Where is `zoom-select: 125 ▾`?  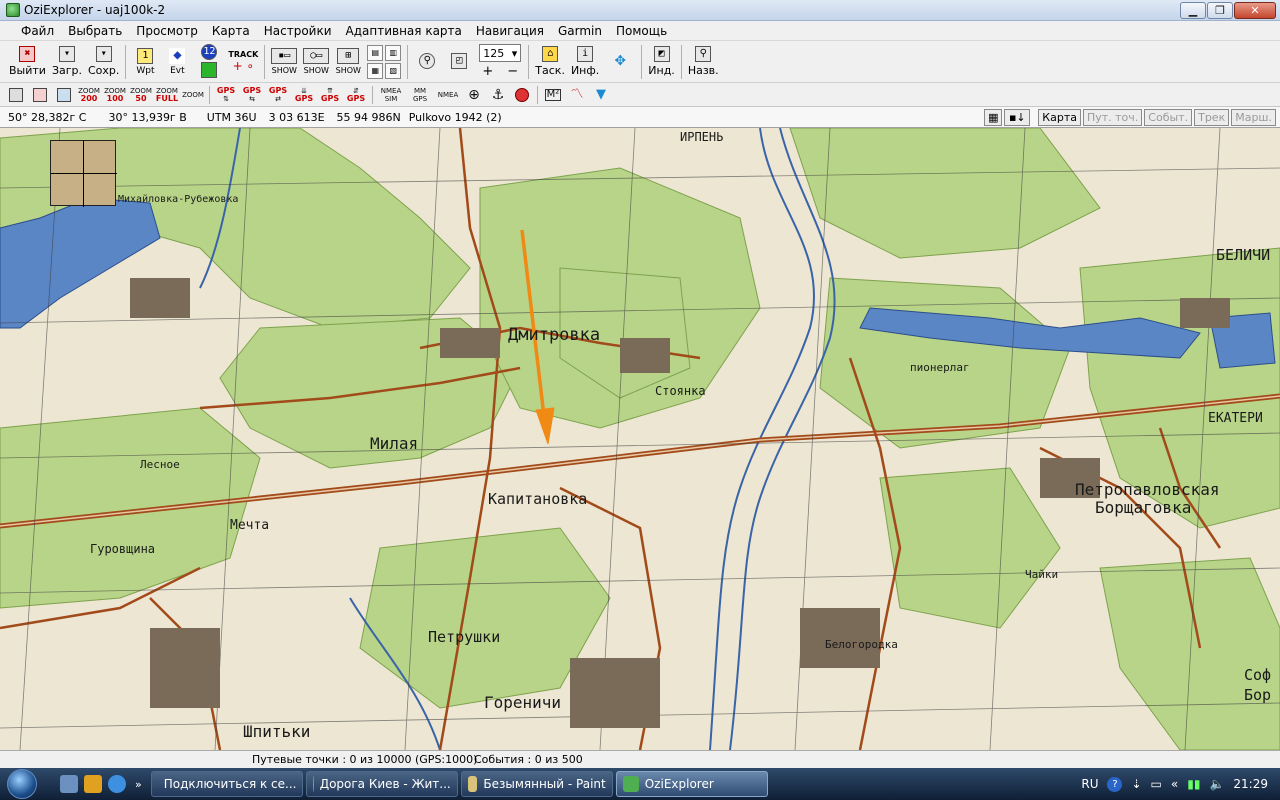
zoom-select: 125 ▾ is located at coordinates (500, 53).